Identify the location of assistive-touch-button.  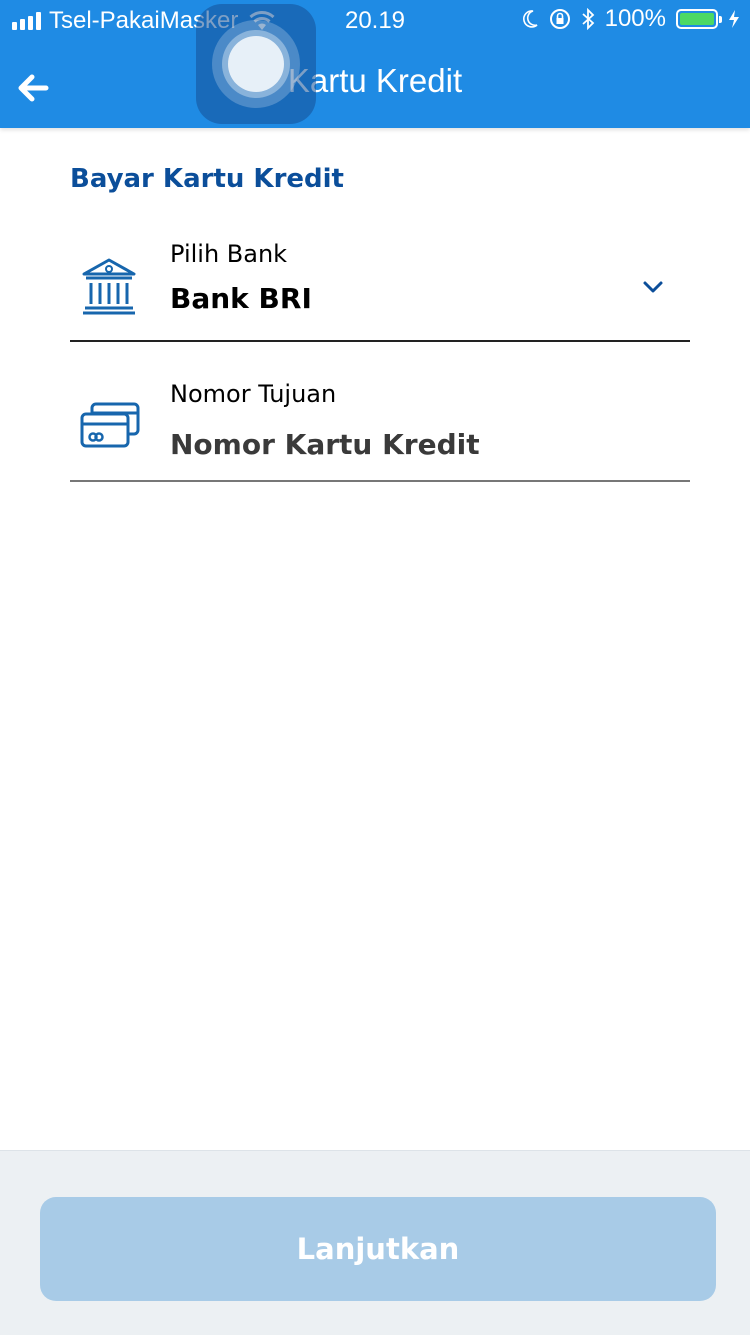
(256, 64).